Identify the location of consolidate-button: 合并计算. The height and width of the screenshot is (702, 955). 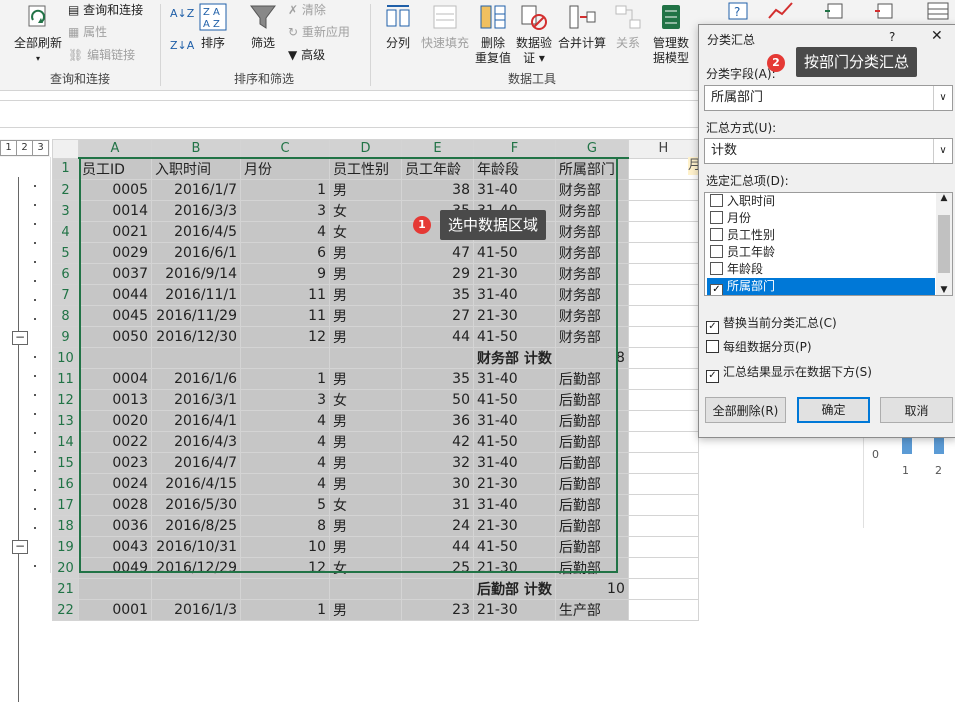
(582, 26).